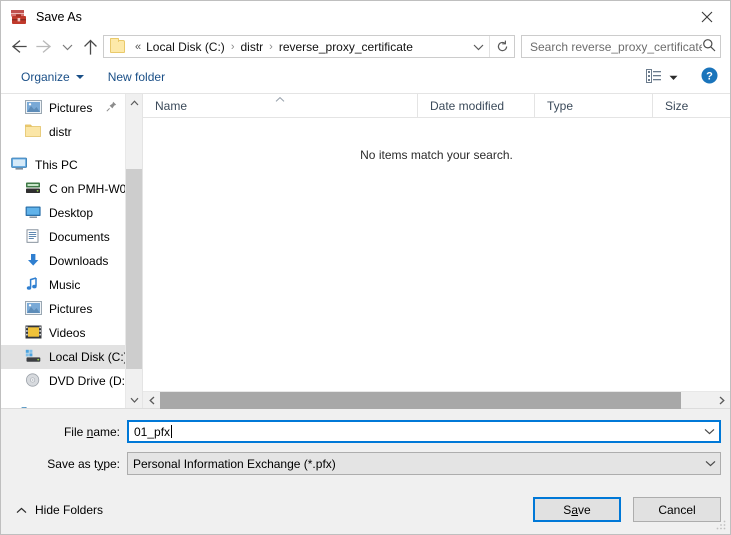 This screenshot has width=731, height=535. I want to click on empty-state-message: No items match your search., so click(436, 155).